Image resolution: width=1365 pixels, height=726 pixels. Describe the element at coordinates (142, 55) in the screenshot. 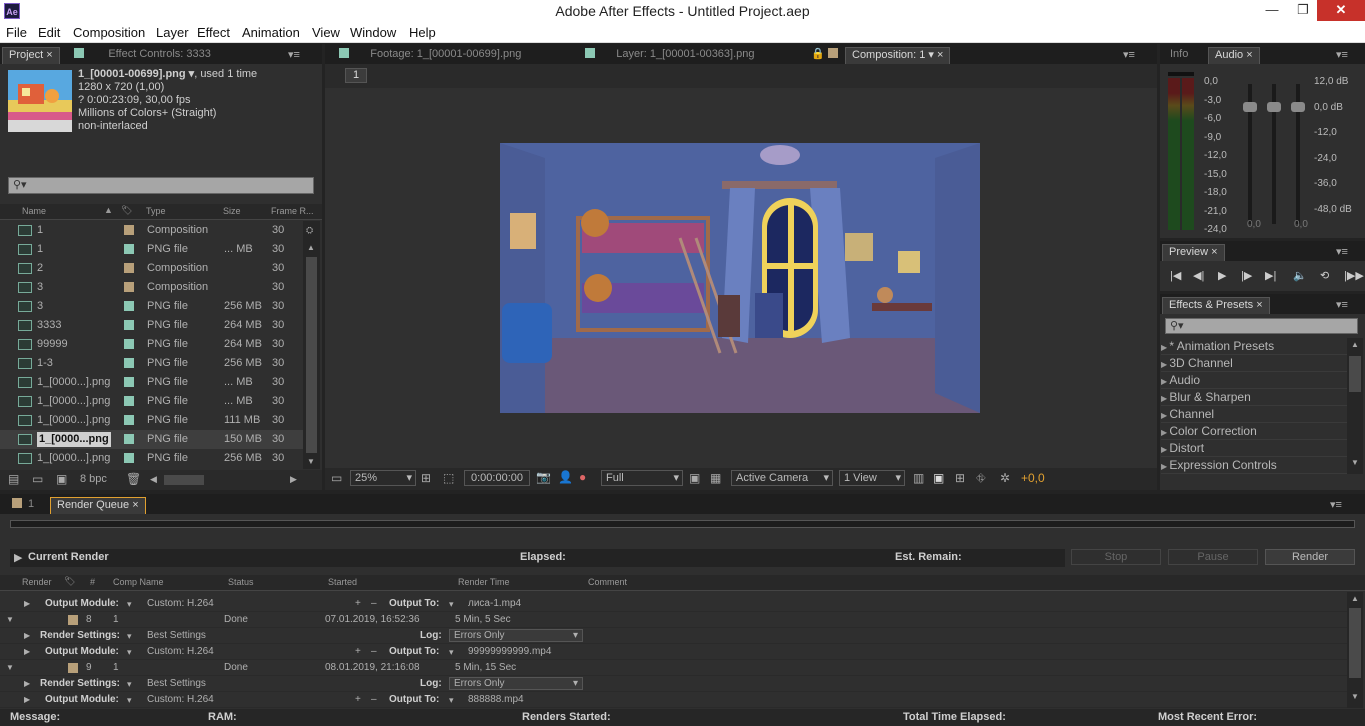

I see `tab-effect-controls: Effect Controls: 3333` at that location.